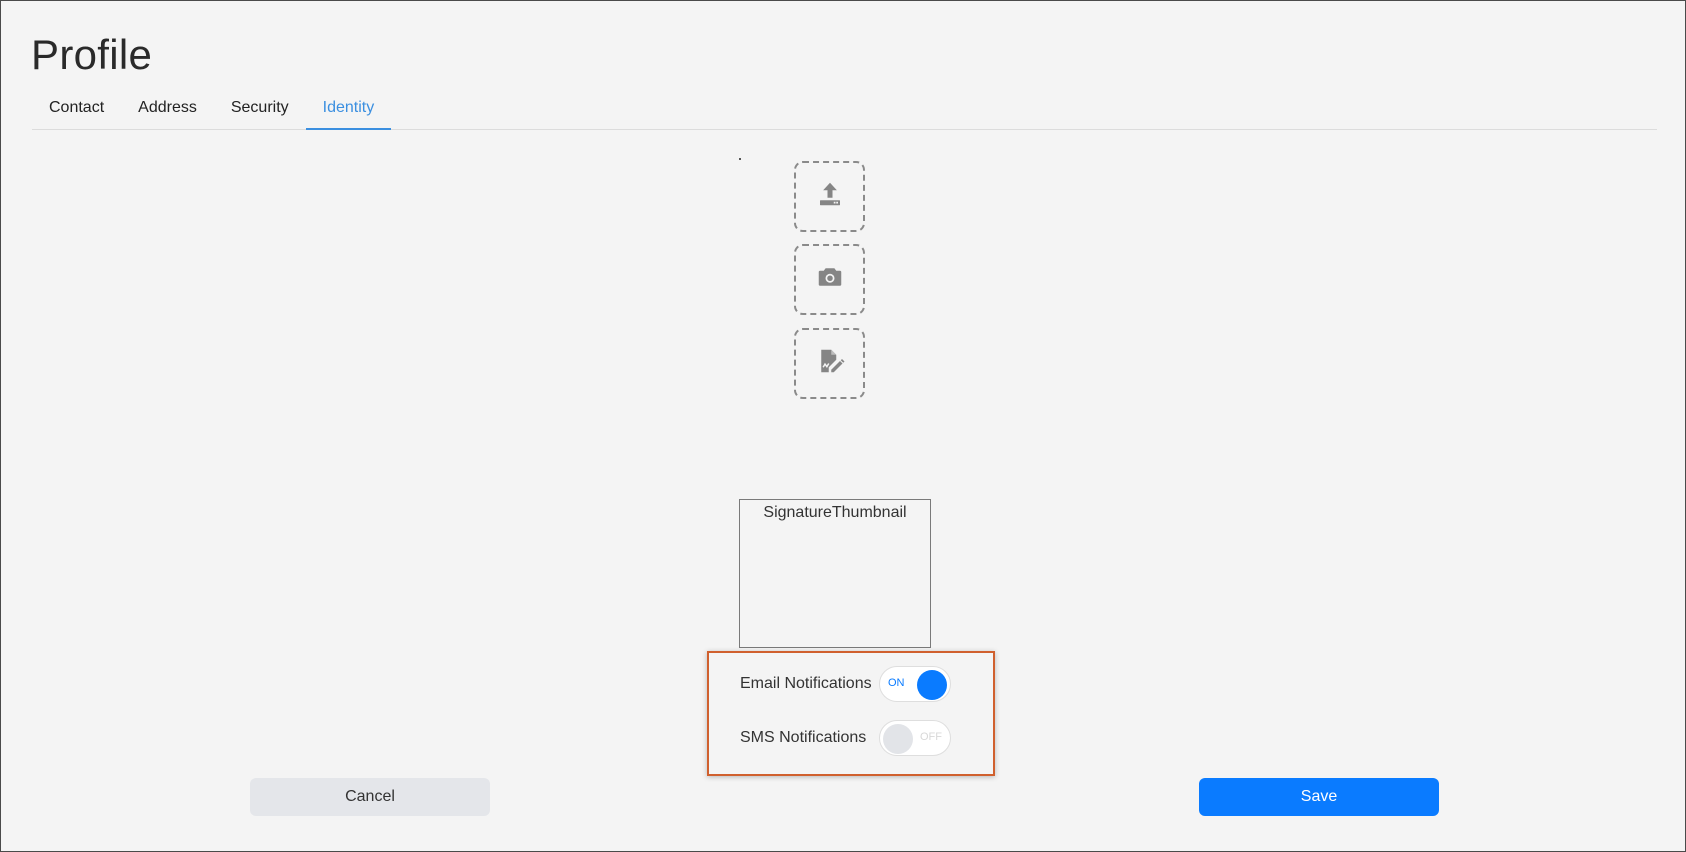  What do you see at coordinates (915, 738) in the screenshot?
I see `sms-notifications-toggle: OFF` at bounding box center [915, 738].